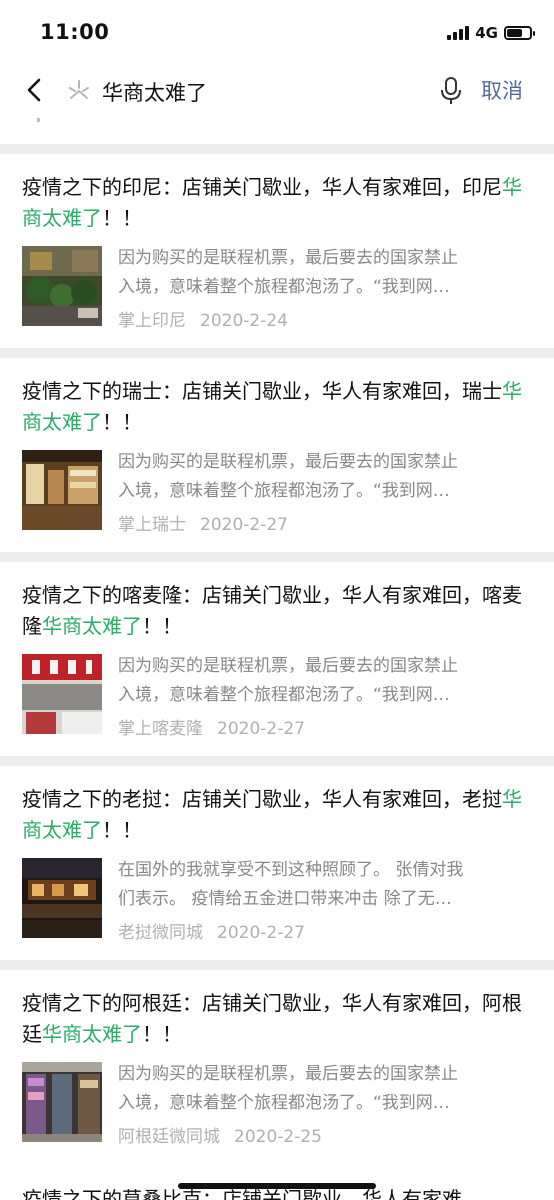 This screenshot has width=554, height=1200. I want to click on source-name: 阿根廷微同城, so click(169, 1137).